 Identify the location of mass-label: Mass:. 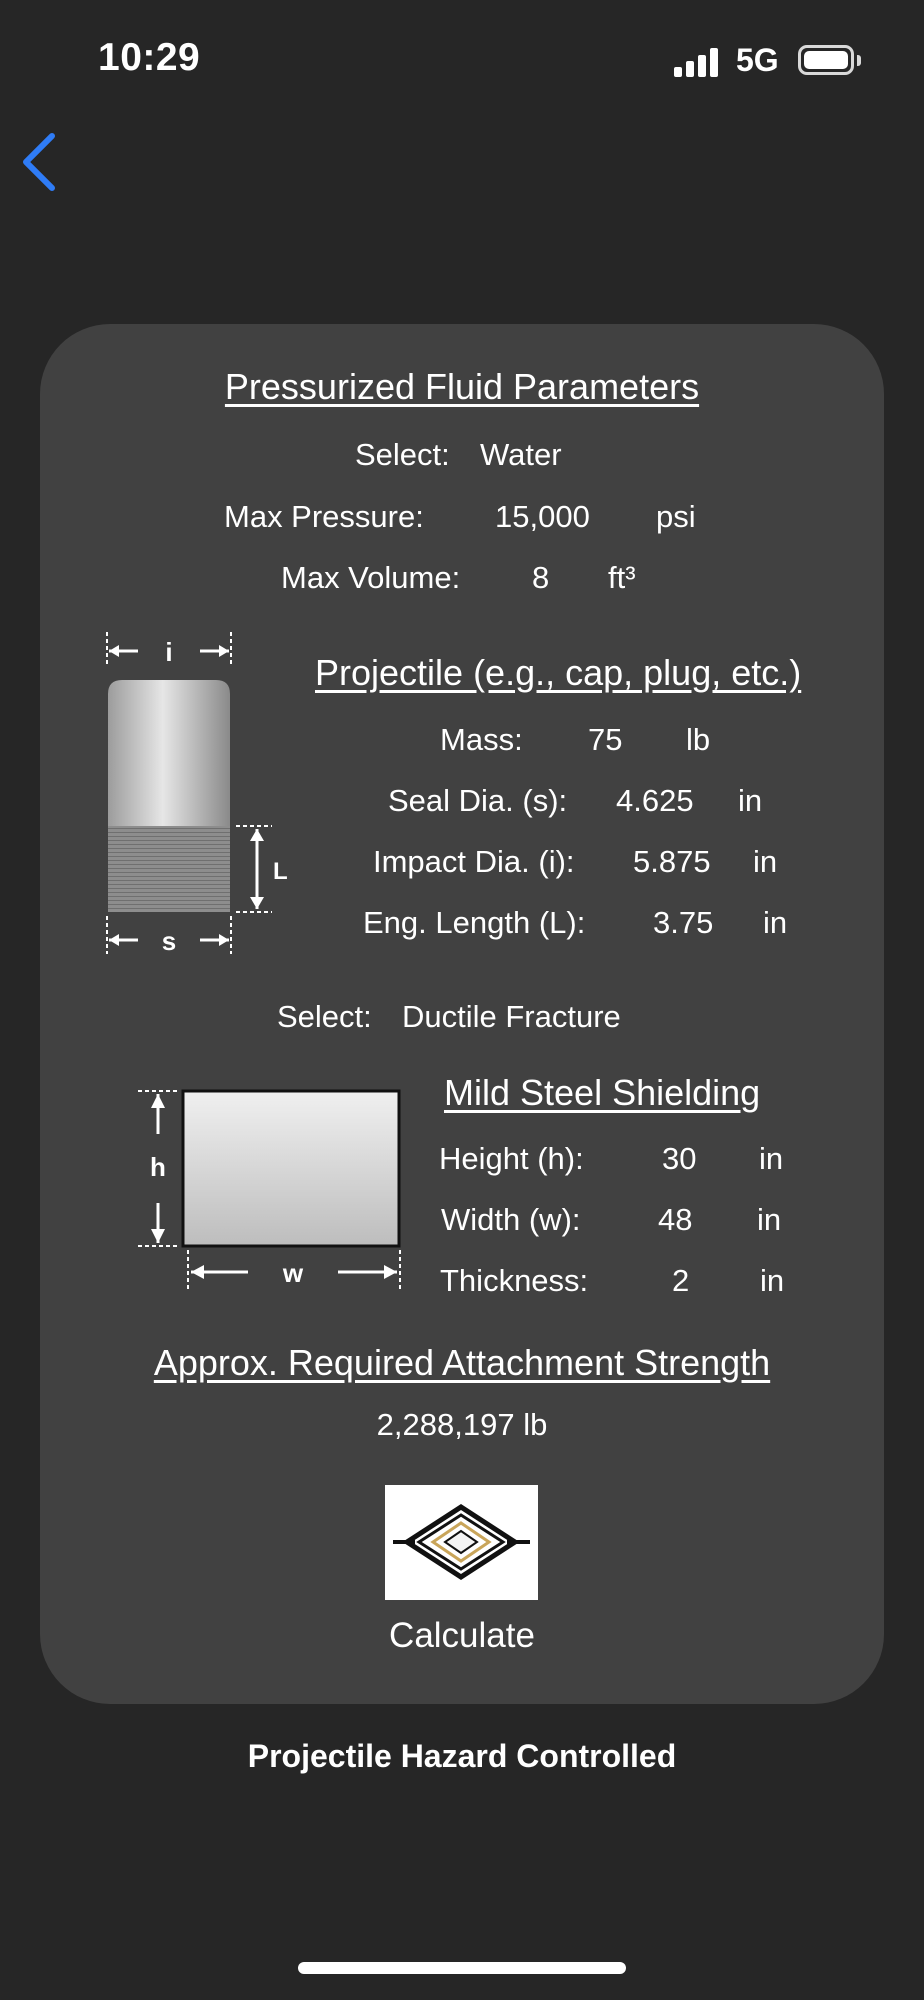
(481, 739).